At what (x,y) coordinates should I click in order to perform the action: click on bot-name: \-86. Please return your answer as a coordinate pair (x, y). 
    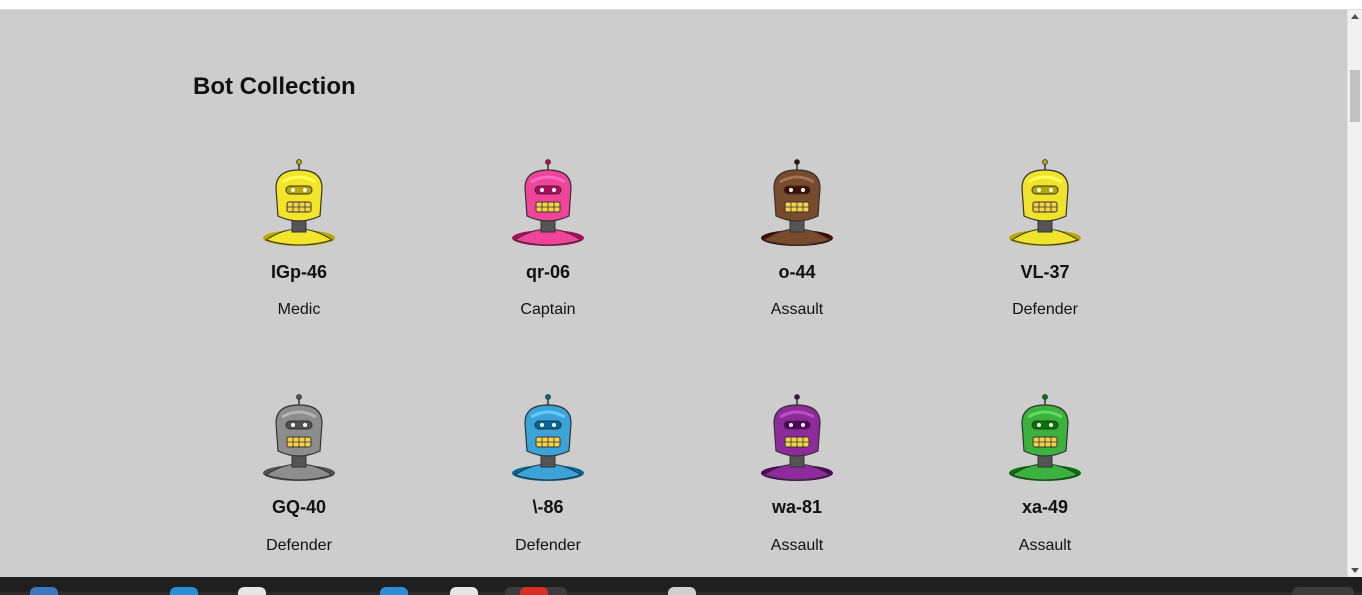
    Looking at the image, I should click on (548, 507).